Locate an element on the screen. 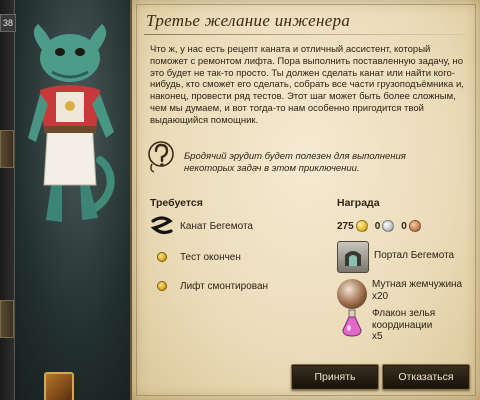  npc-engineer-portrait is located at coordinates (71, 123).